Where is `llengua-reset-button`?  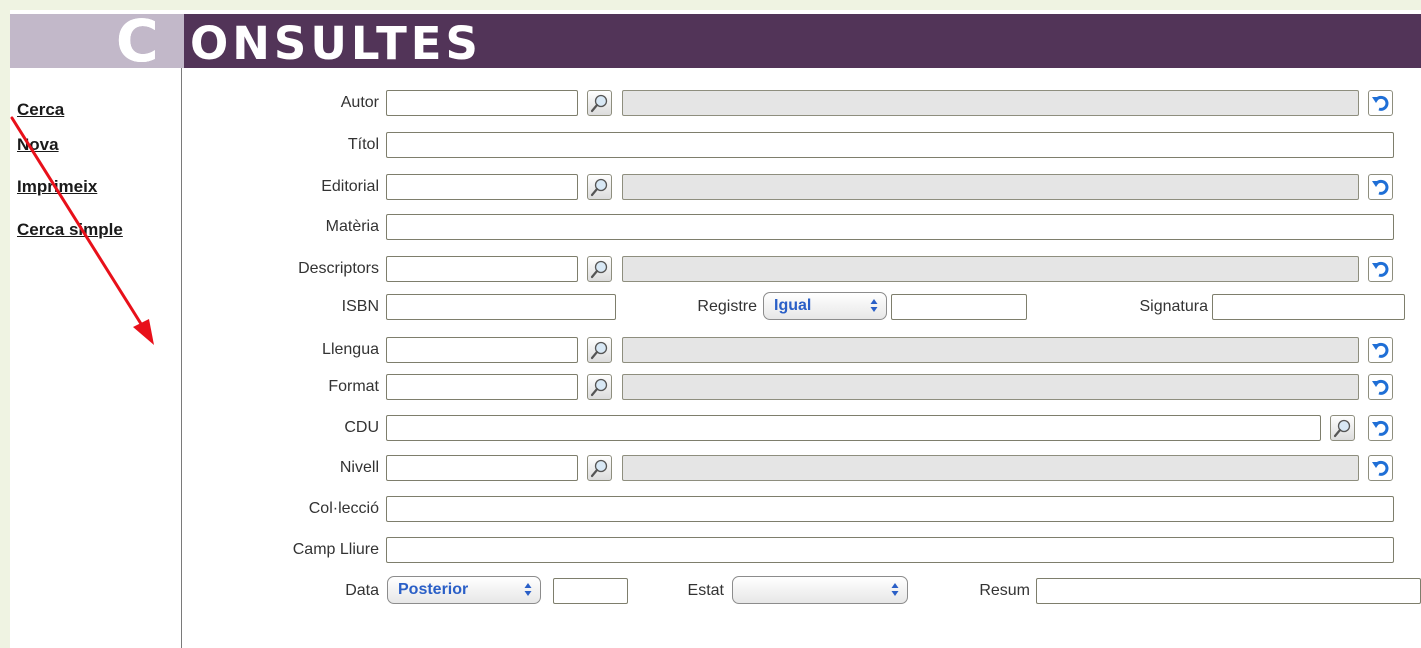
llengua-reset-button is located at coordinates (1380, 350).